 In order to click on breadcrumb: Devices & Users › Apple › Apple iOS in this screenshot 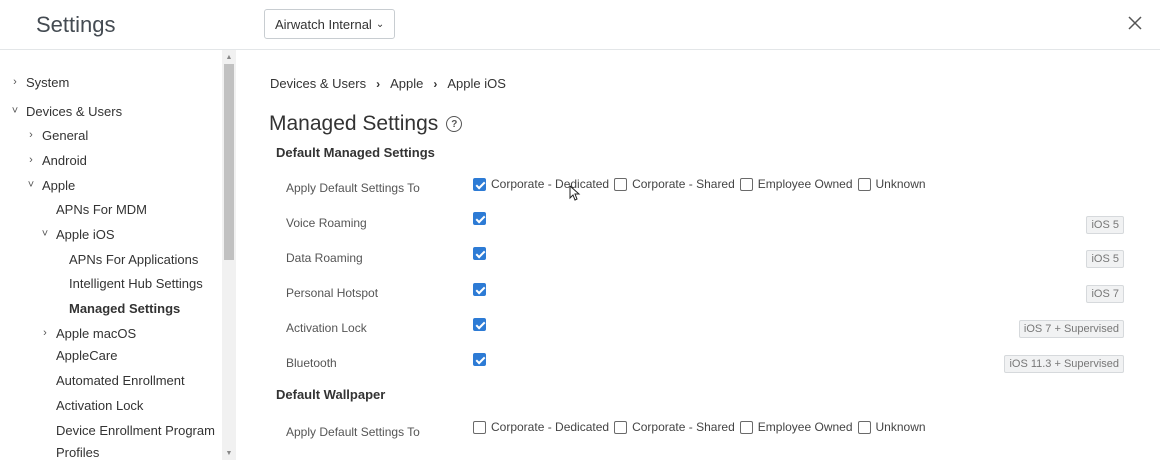, I will do `click(388, 83)`.